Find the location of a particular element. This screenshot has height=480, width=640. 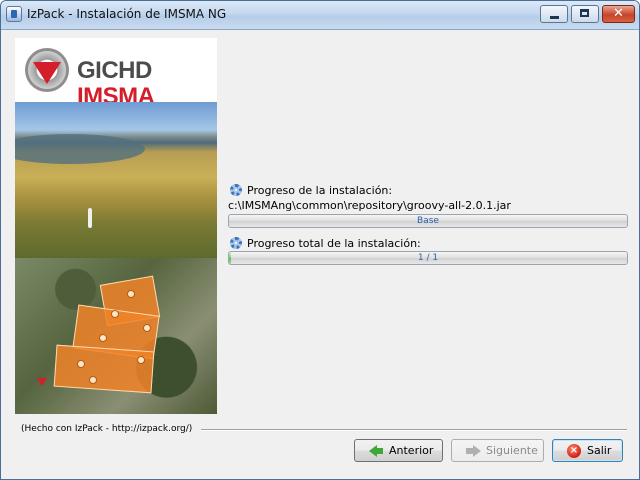

made-with-izpack-label: (Hecho con IzPack - http://izpack.org/) is located at coordinates (107, 429).